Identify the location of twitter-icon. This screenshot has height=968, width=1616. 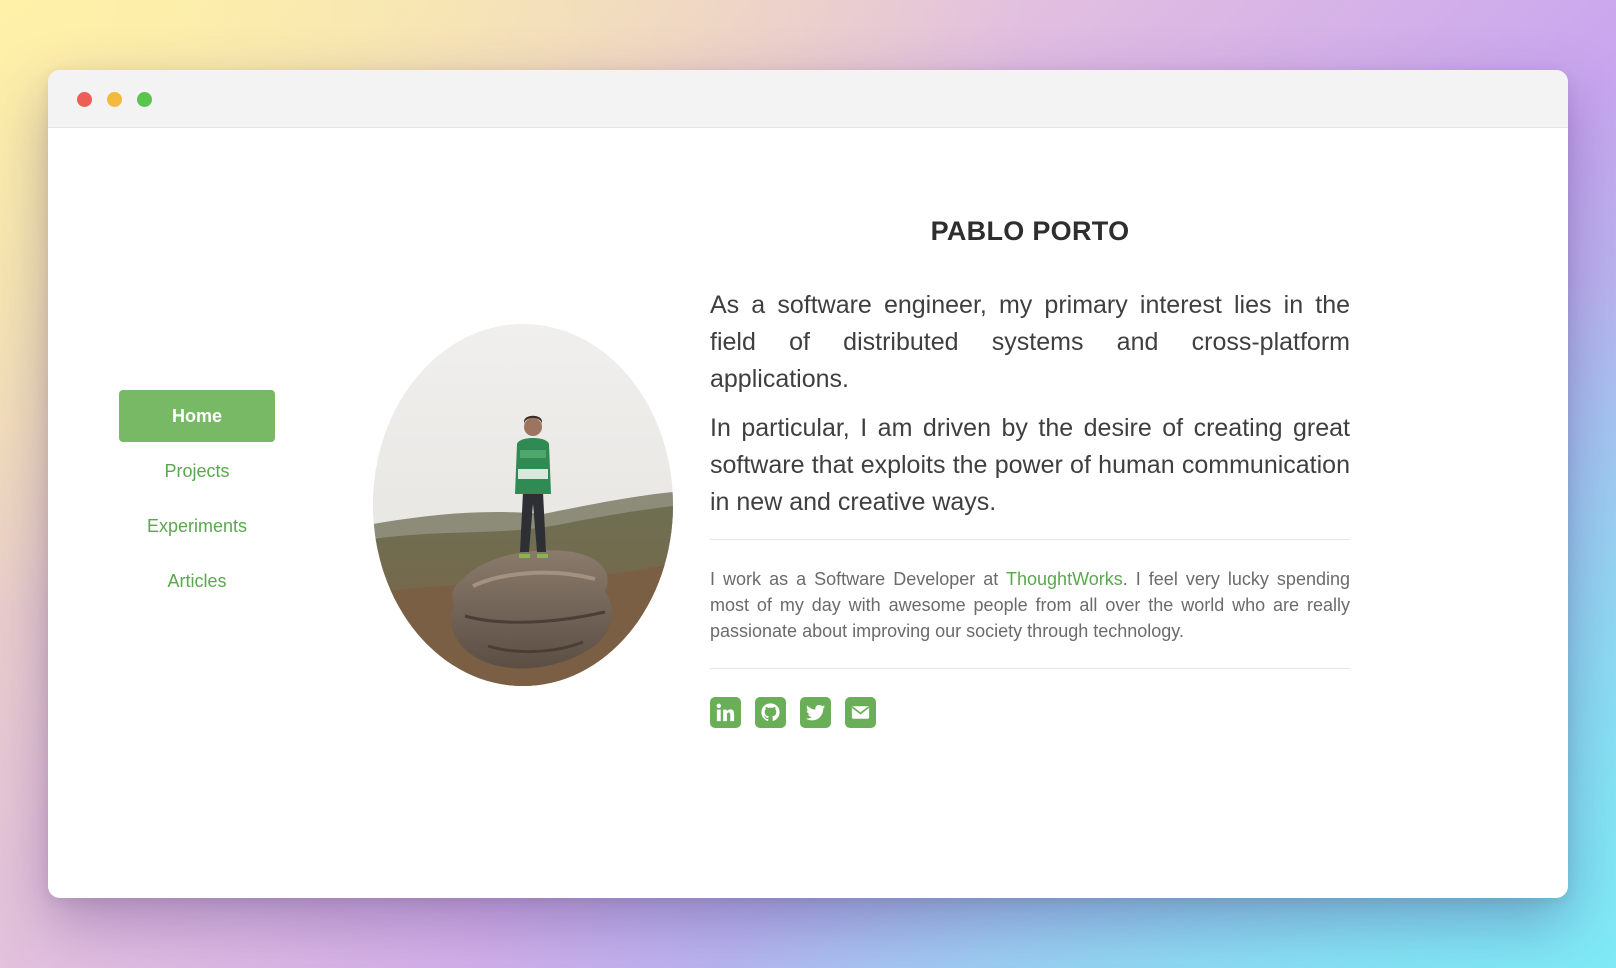
(815, 712).